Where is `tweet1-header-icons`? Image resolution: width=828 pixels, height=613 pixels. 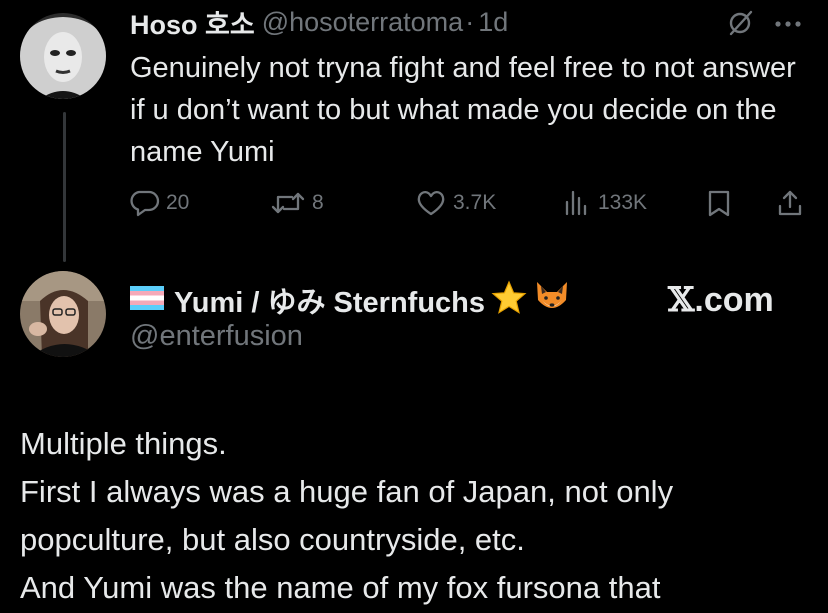
tweet1-header-icons is located at coordinates (764, 25).